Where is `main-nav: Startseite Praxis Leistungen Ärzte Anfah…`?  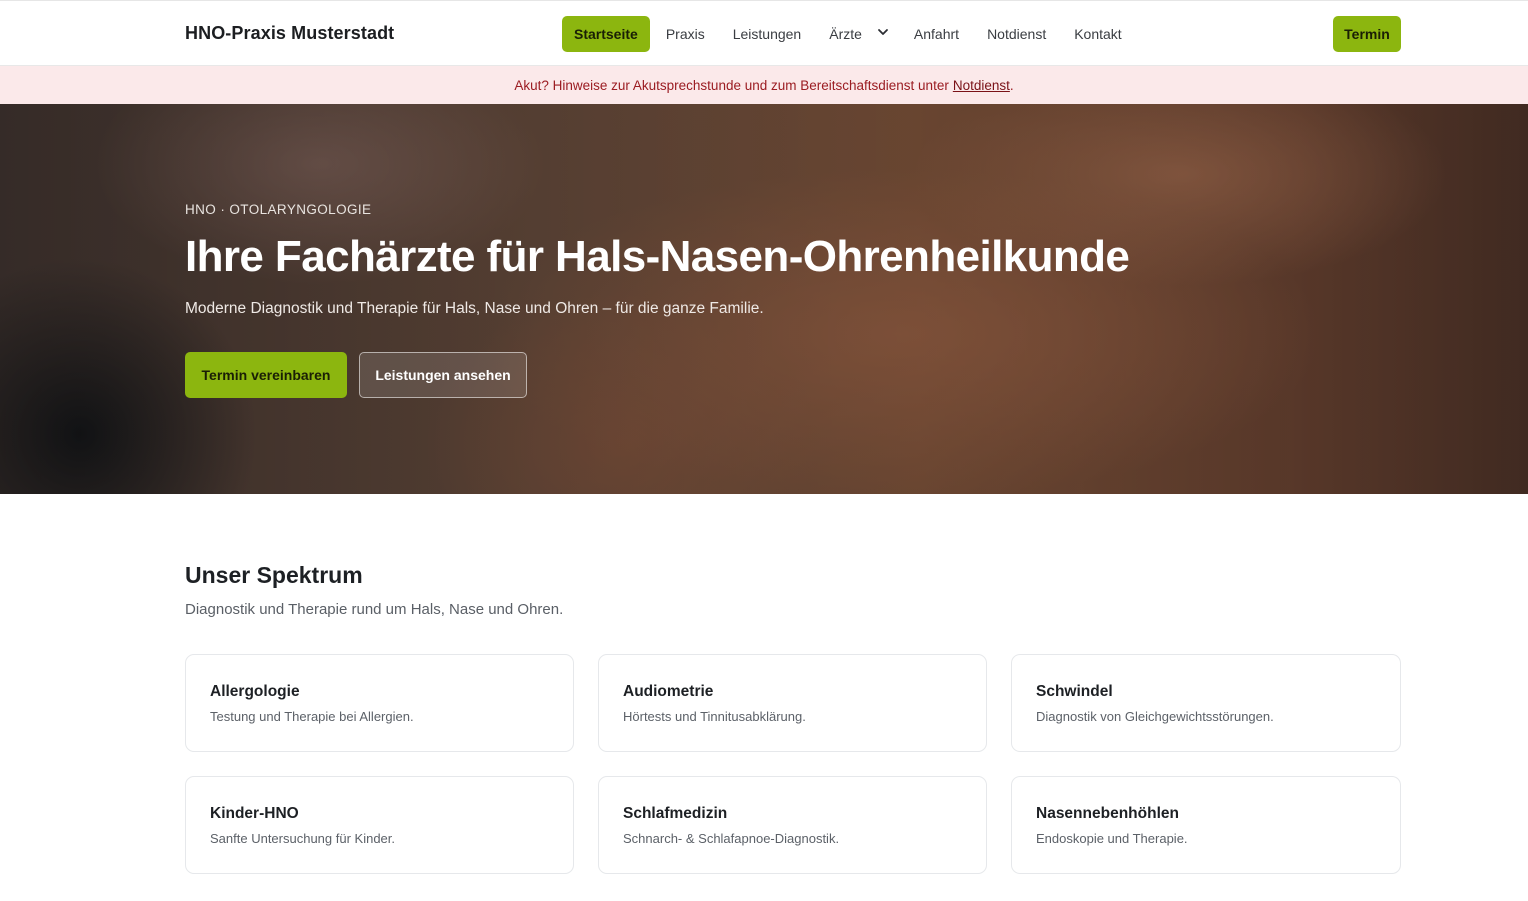 main-nav: Startseite Praxis Leistungen Ärzte Anfah… is located at coordinates (849, 34).